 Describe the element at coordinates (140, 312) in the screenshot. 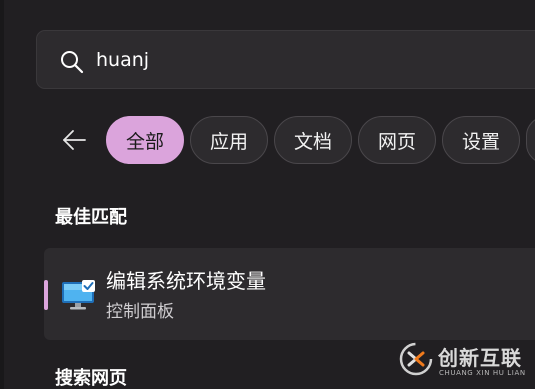

I see `result-subtitle: 控制面板` at that location.